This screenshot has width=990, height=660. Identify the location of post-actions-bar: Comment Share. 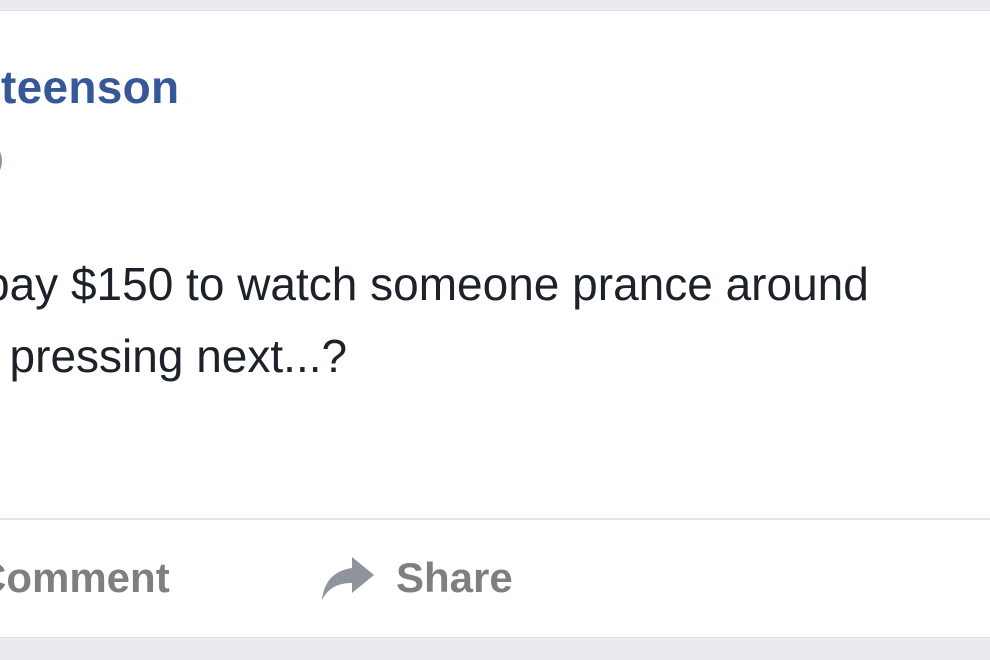
(495, 578).